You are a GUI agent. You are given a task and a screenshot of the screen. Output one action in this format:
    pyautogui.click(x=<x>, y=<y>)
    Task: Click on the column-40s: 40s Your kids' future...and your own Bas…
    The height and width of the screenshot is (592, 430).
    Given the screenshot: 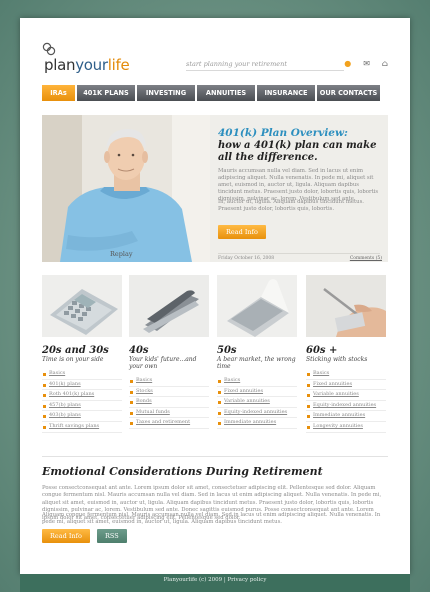 What is the action you would take?
    pyautogui.click(x=169, y=352)
    